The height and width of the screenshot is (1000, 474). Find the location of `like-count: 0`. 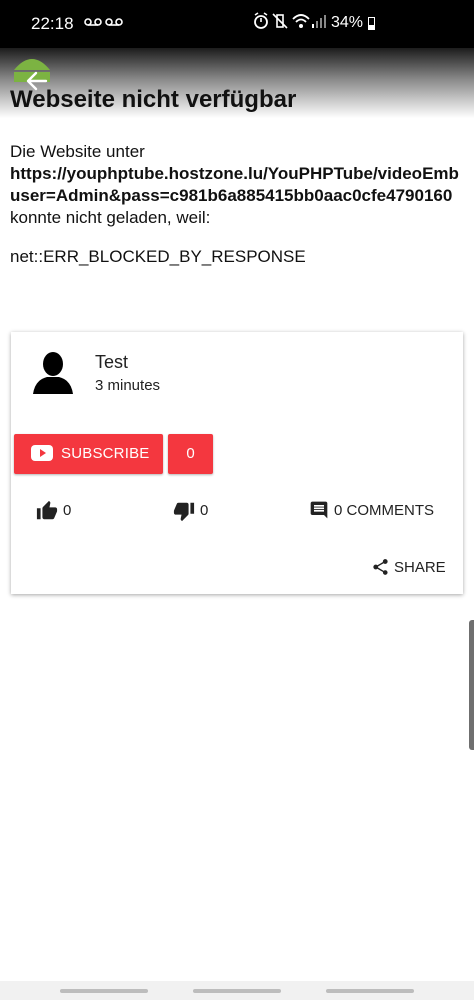

like-count: 0 is located at coordinates (67, 510).